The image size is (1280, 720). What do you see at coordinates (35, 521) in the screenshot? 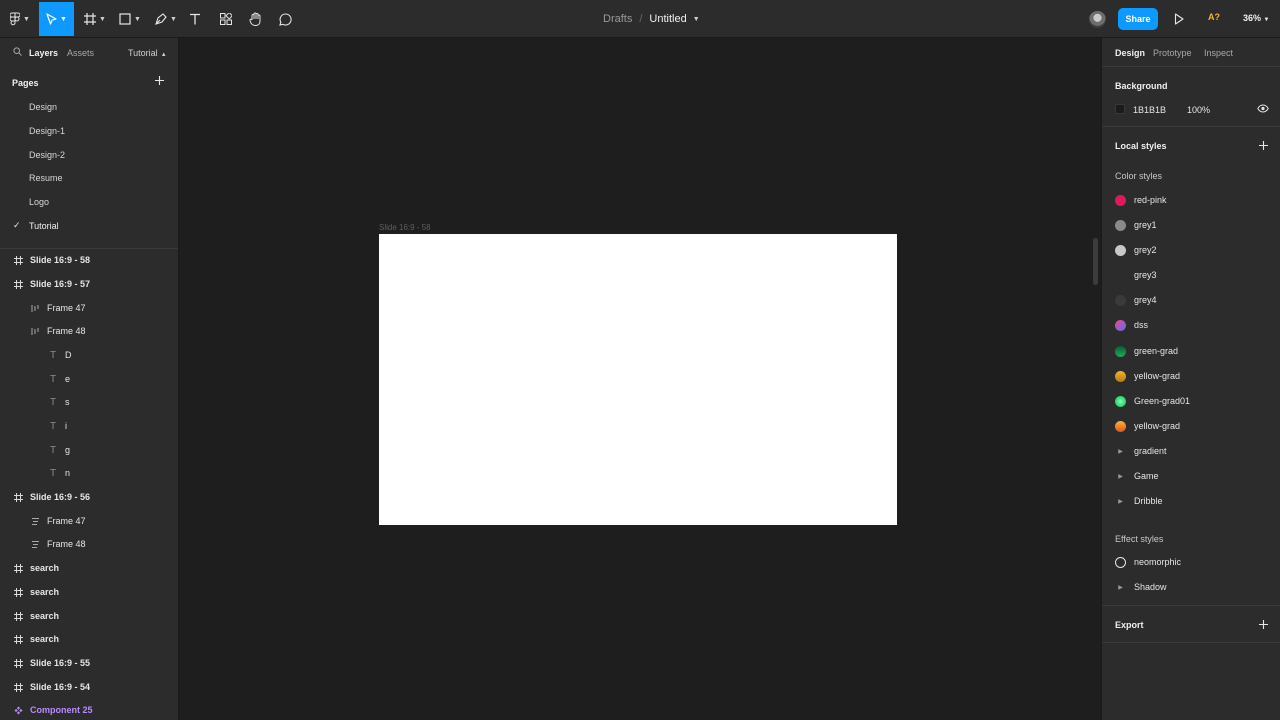
I see `autolayout-vertical-icon` at bounding box center [35, 521].